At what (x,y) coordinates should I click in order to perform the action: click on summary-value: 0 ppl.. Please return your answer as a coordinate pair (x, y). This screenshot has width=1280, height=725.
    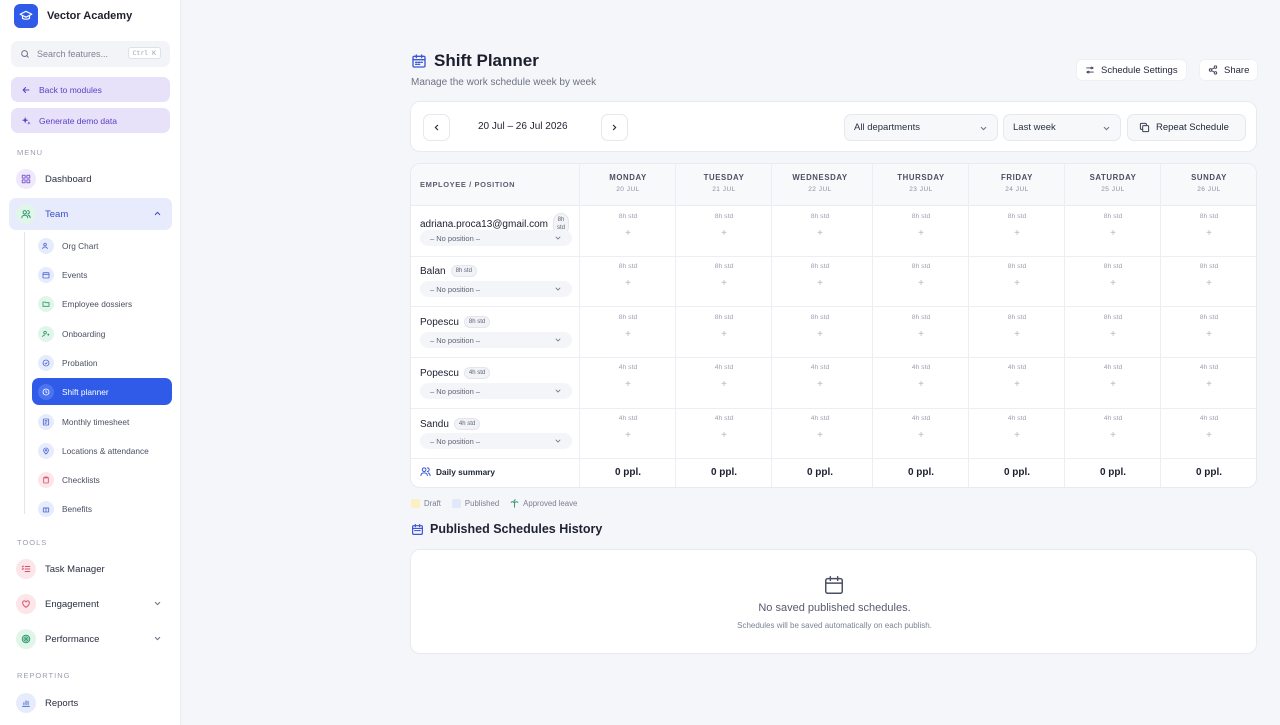
    Looking at the image, I should click on (921, 472).